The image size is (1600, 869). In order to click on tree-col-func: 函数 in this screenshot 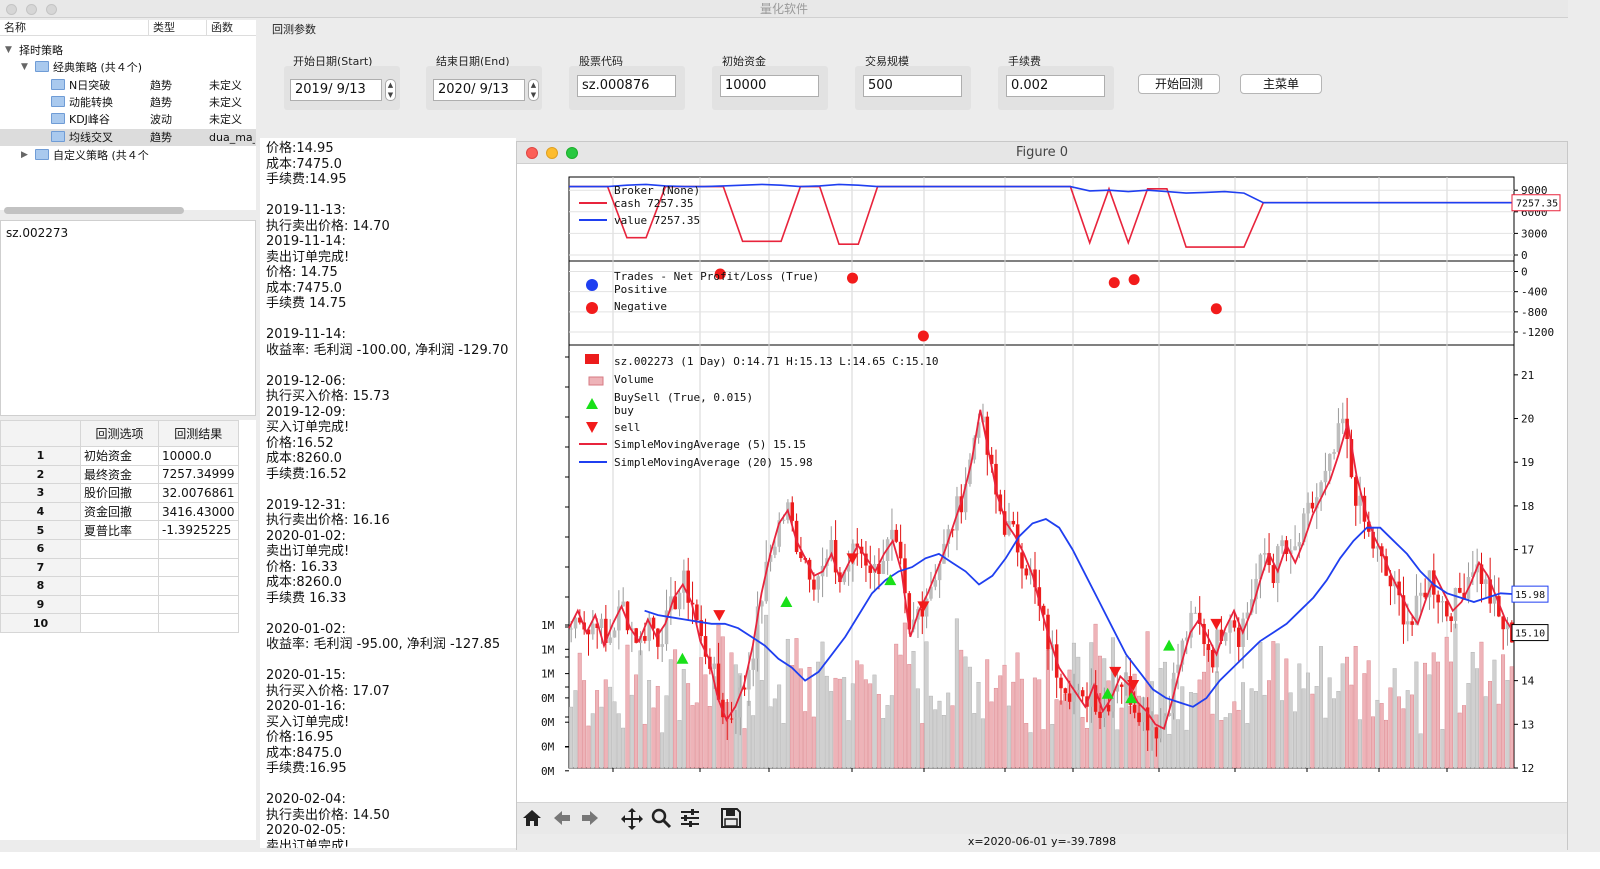, I will do `click(231, 27)`.